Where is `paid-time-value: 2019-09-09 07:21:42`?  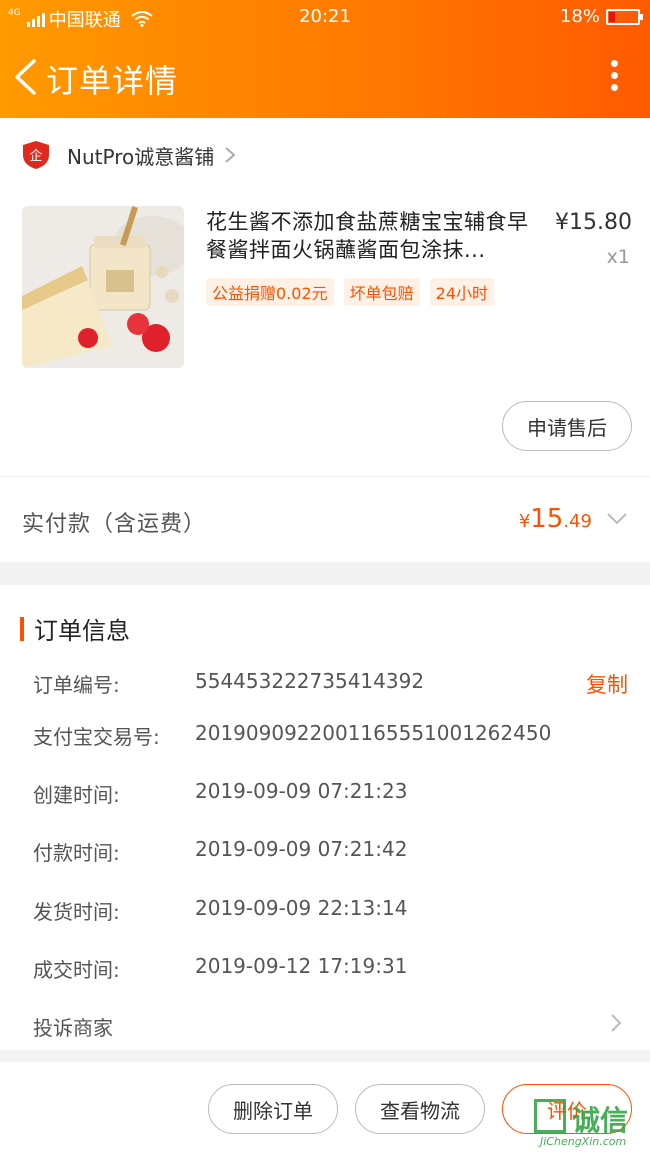 paid-time-value: 2019-09-09 07:21:42 is located at coordinates (301, 849).